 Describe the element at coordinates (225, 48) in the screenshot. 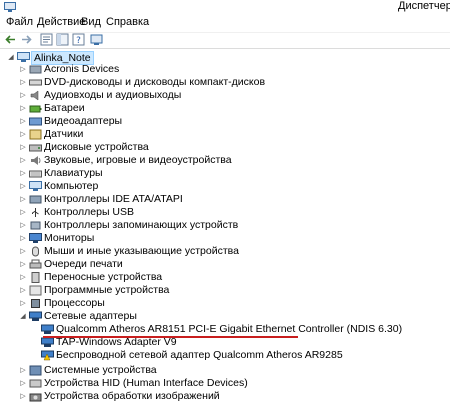

I see `toolbar-separator` at that location.